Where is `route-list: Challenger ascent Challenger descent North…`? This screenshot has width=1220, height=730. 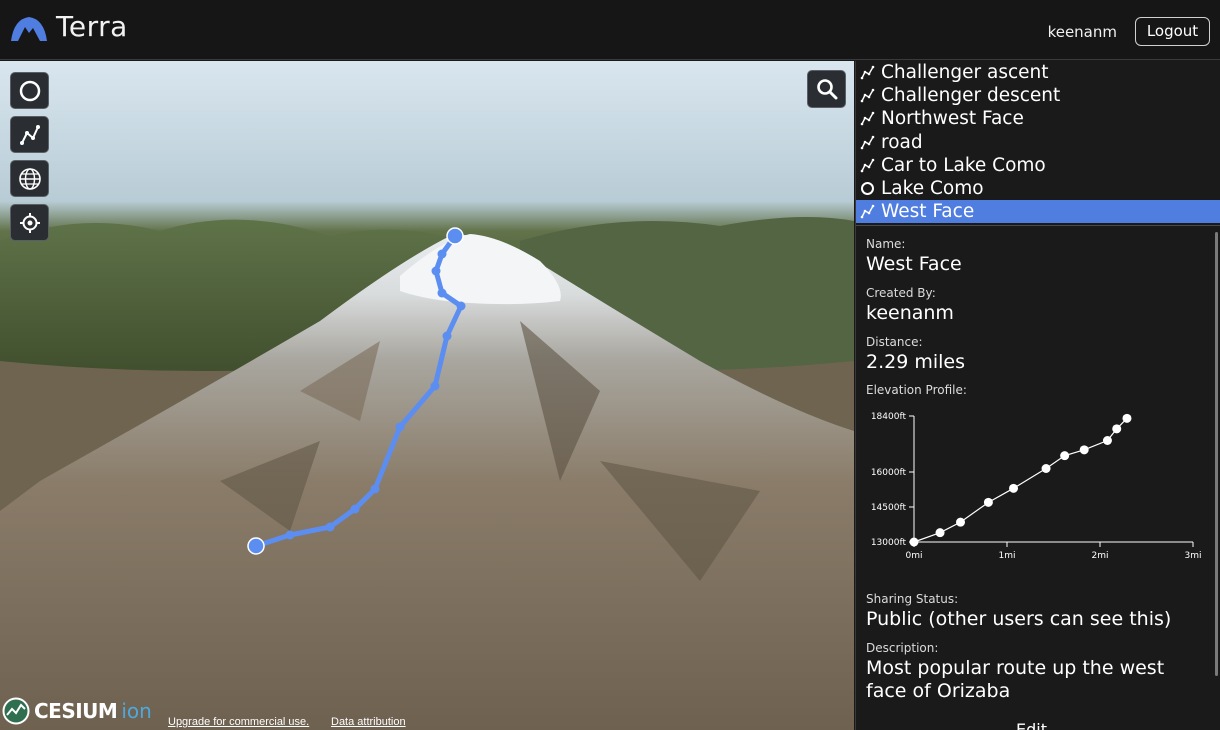
route-list: Challenger ascent Challenger descent North… is located at coordinates (1038, 143).